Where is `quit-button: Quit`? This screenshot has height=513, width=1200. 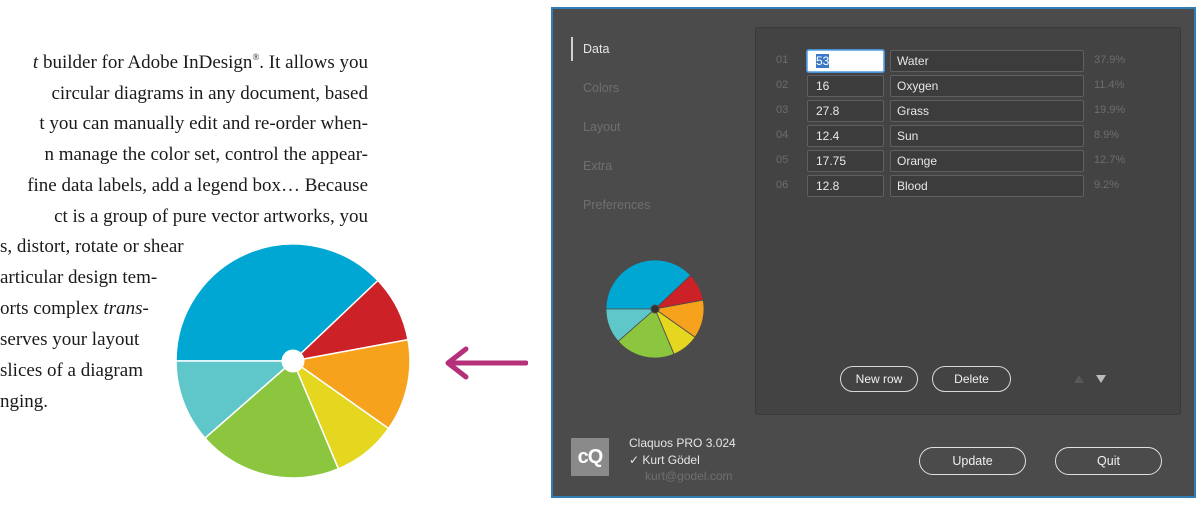
quit-button: Quit is located at coordinates (1108, 461).